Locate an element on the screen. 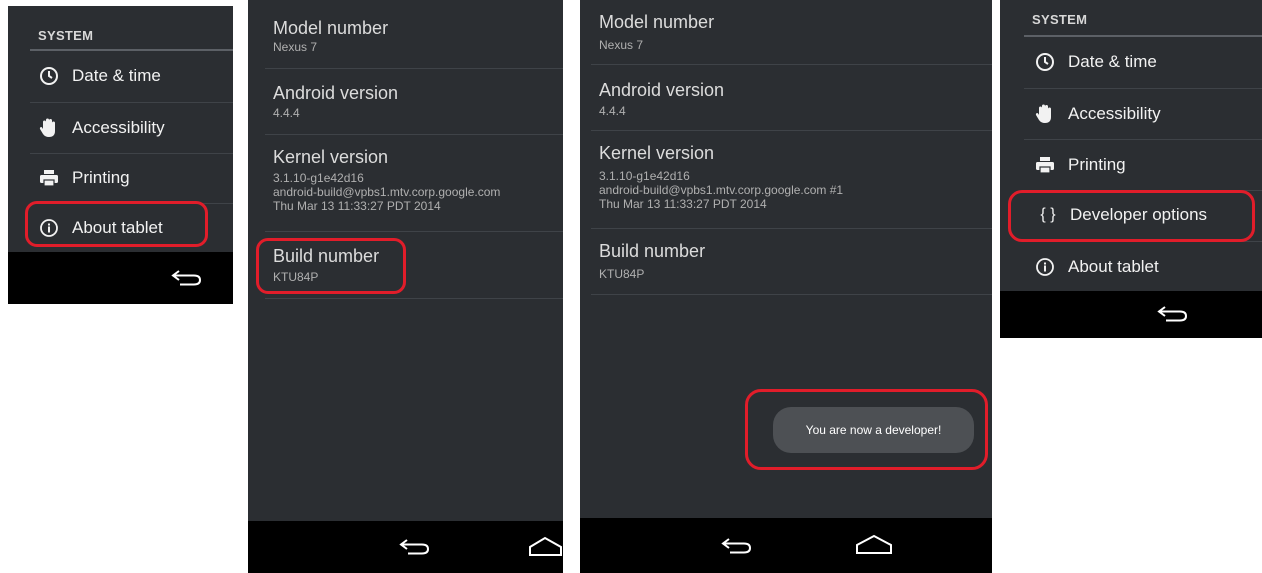  info-icon is located at coordinates (1045, 267).